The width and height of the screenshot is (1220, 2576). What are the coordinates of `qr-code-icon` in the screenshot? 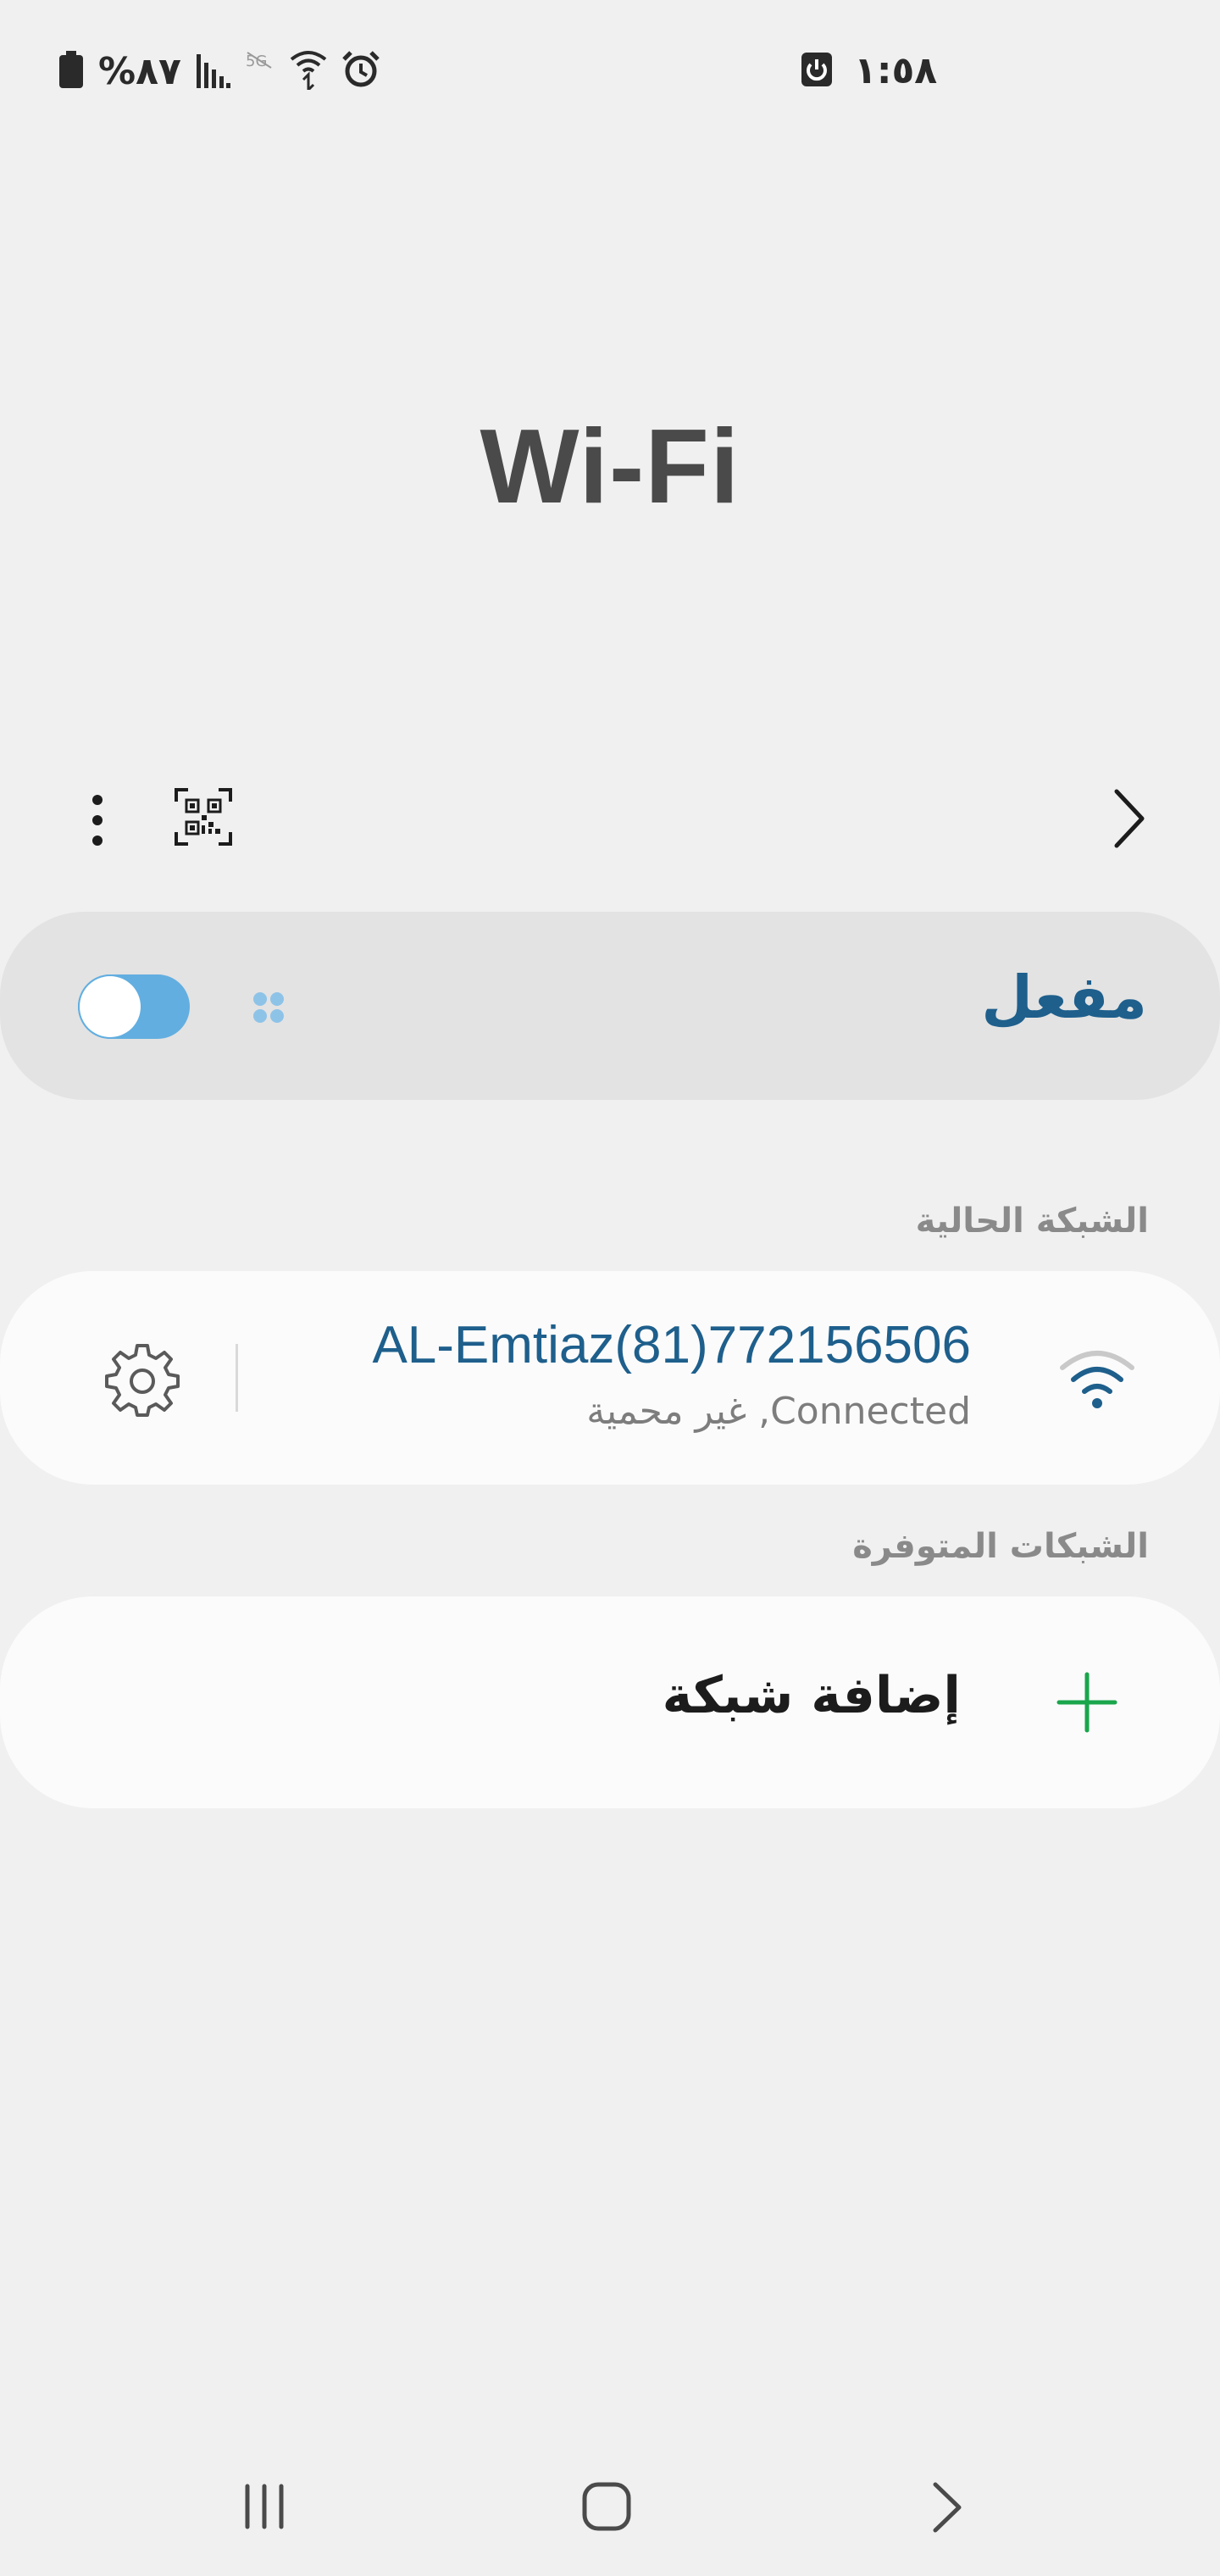 It's located at (203, 817).